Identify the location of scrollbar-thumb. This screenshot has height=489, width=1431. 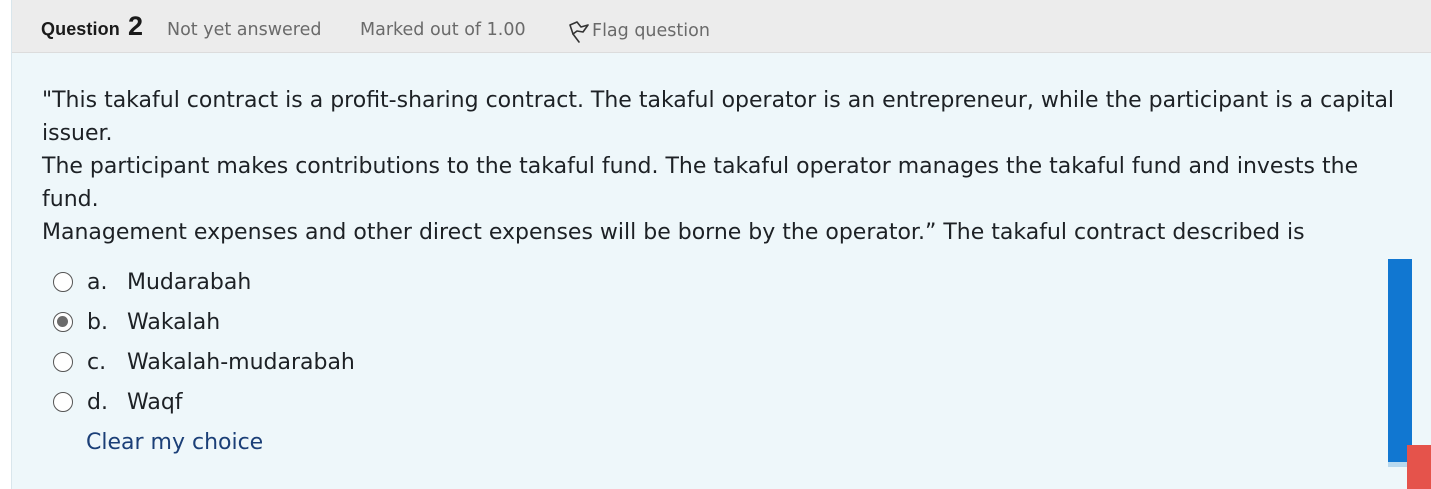
(1400, 360).